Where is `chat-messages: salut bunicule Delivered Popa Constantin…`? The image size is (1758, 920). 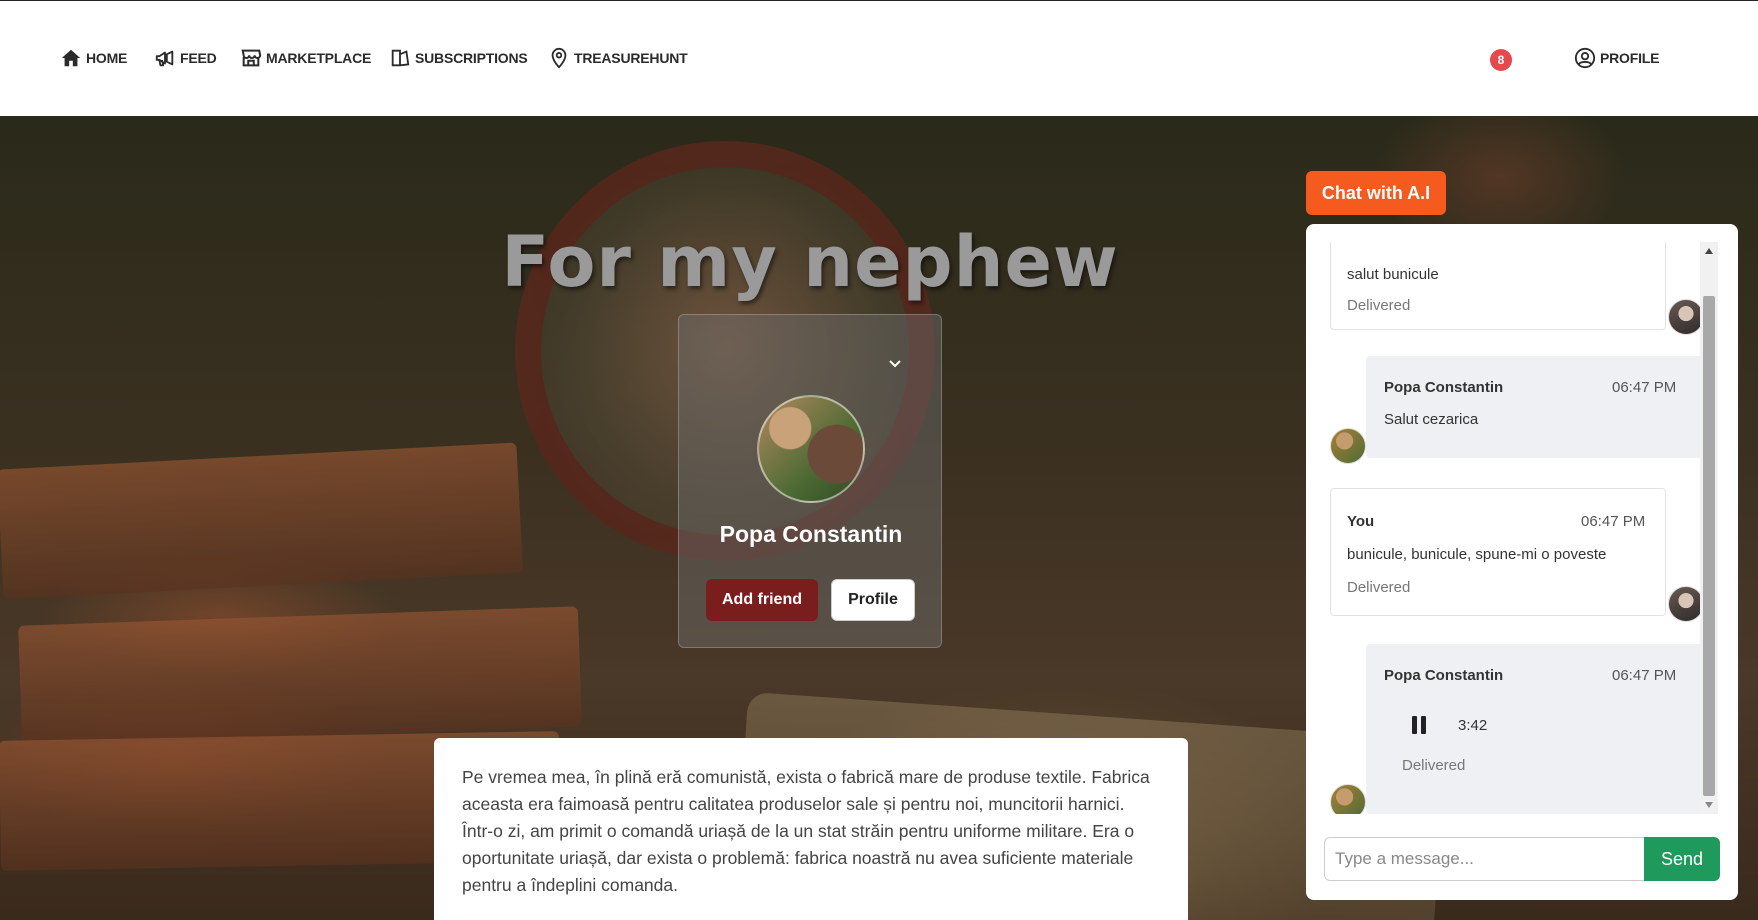
chat-messages: salut bunicule Delivered Popa Constantin… is located at coordinates (1516, 528).